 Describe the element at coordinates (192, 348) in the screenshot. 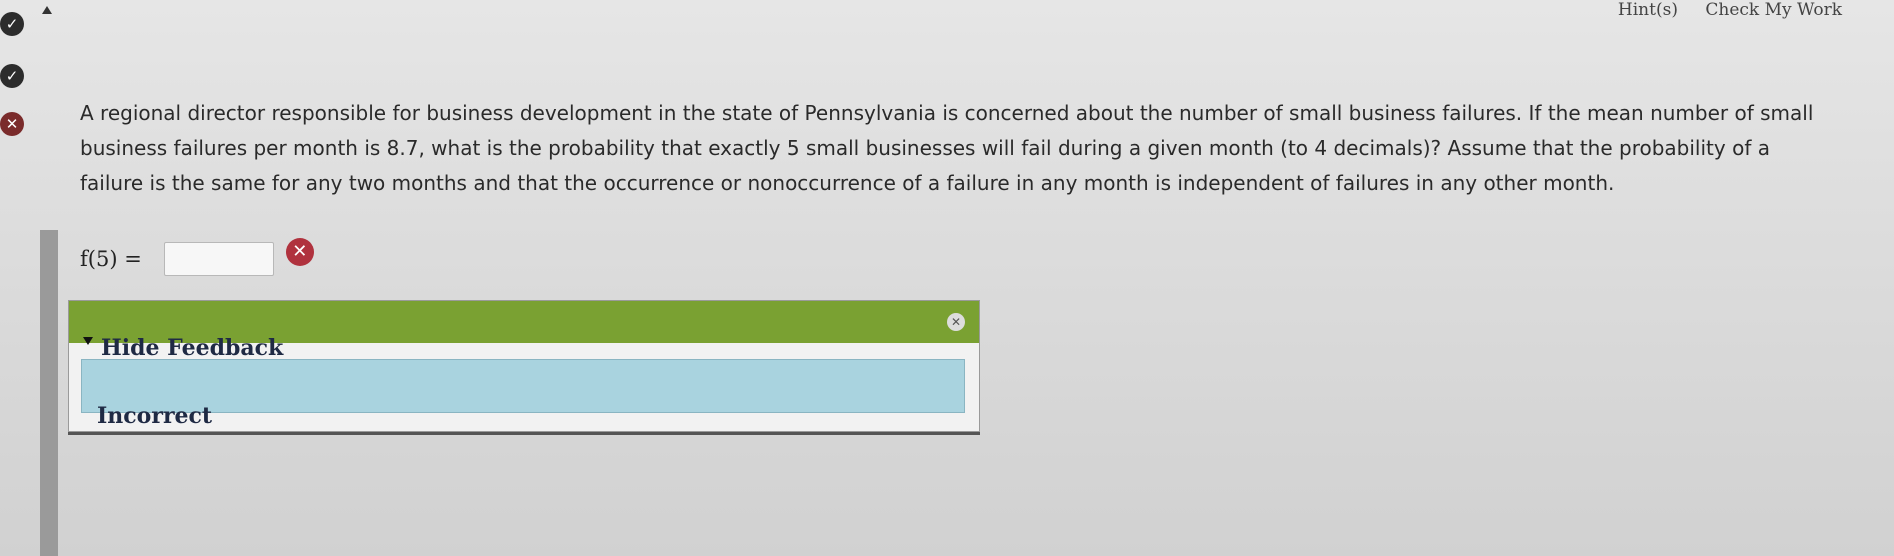

I see `hide-feedback-label: Hide Feedback` at that location.